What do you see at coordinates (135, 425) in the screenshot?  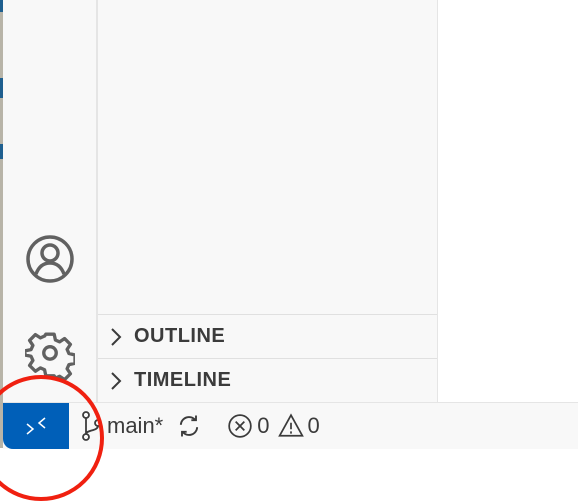 I see `branch-name: main*` at bounding box center [135, 425].